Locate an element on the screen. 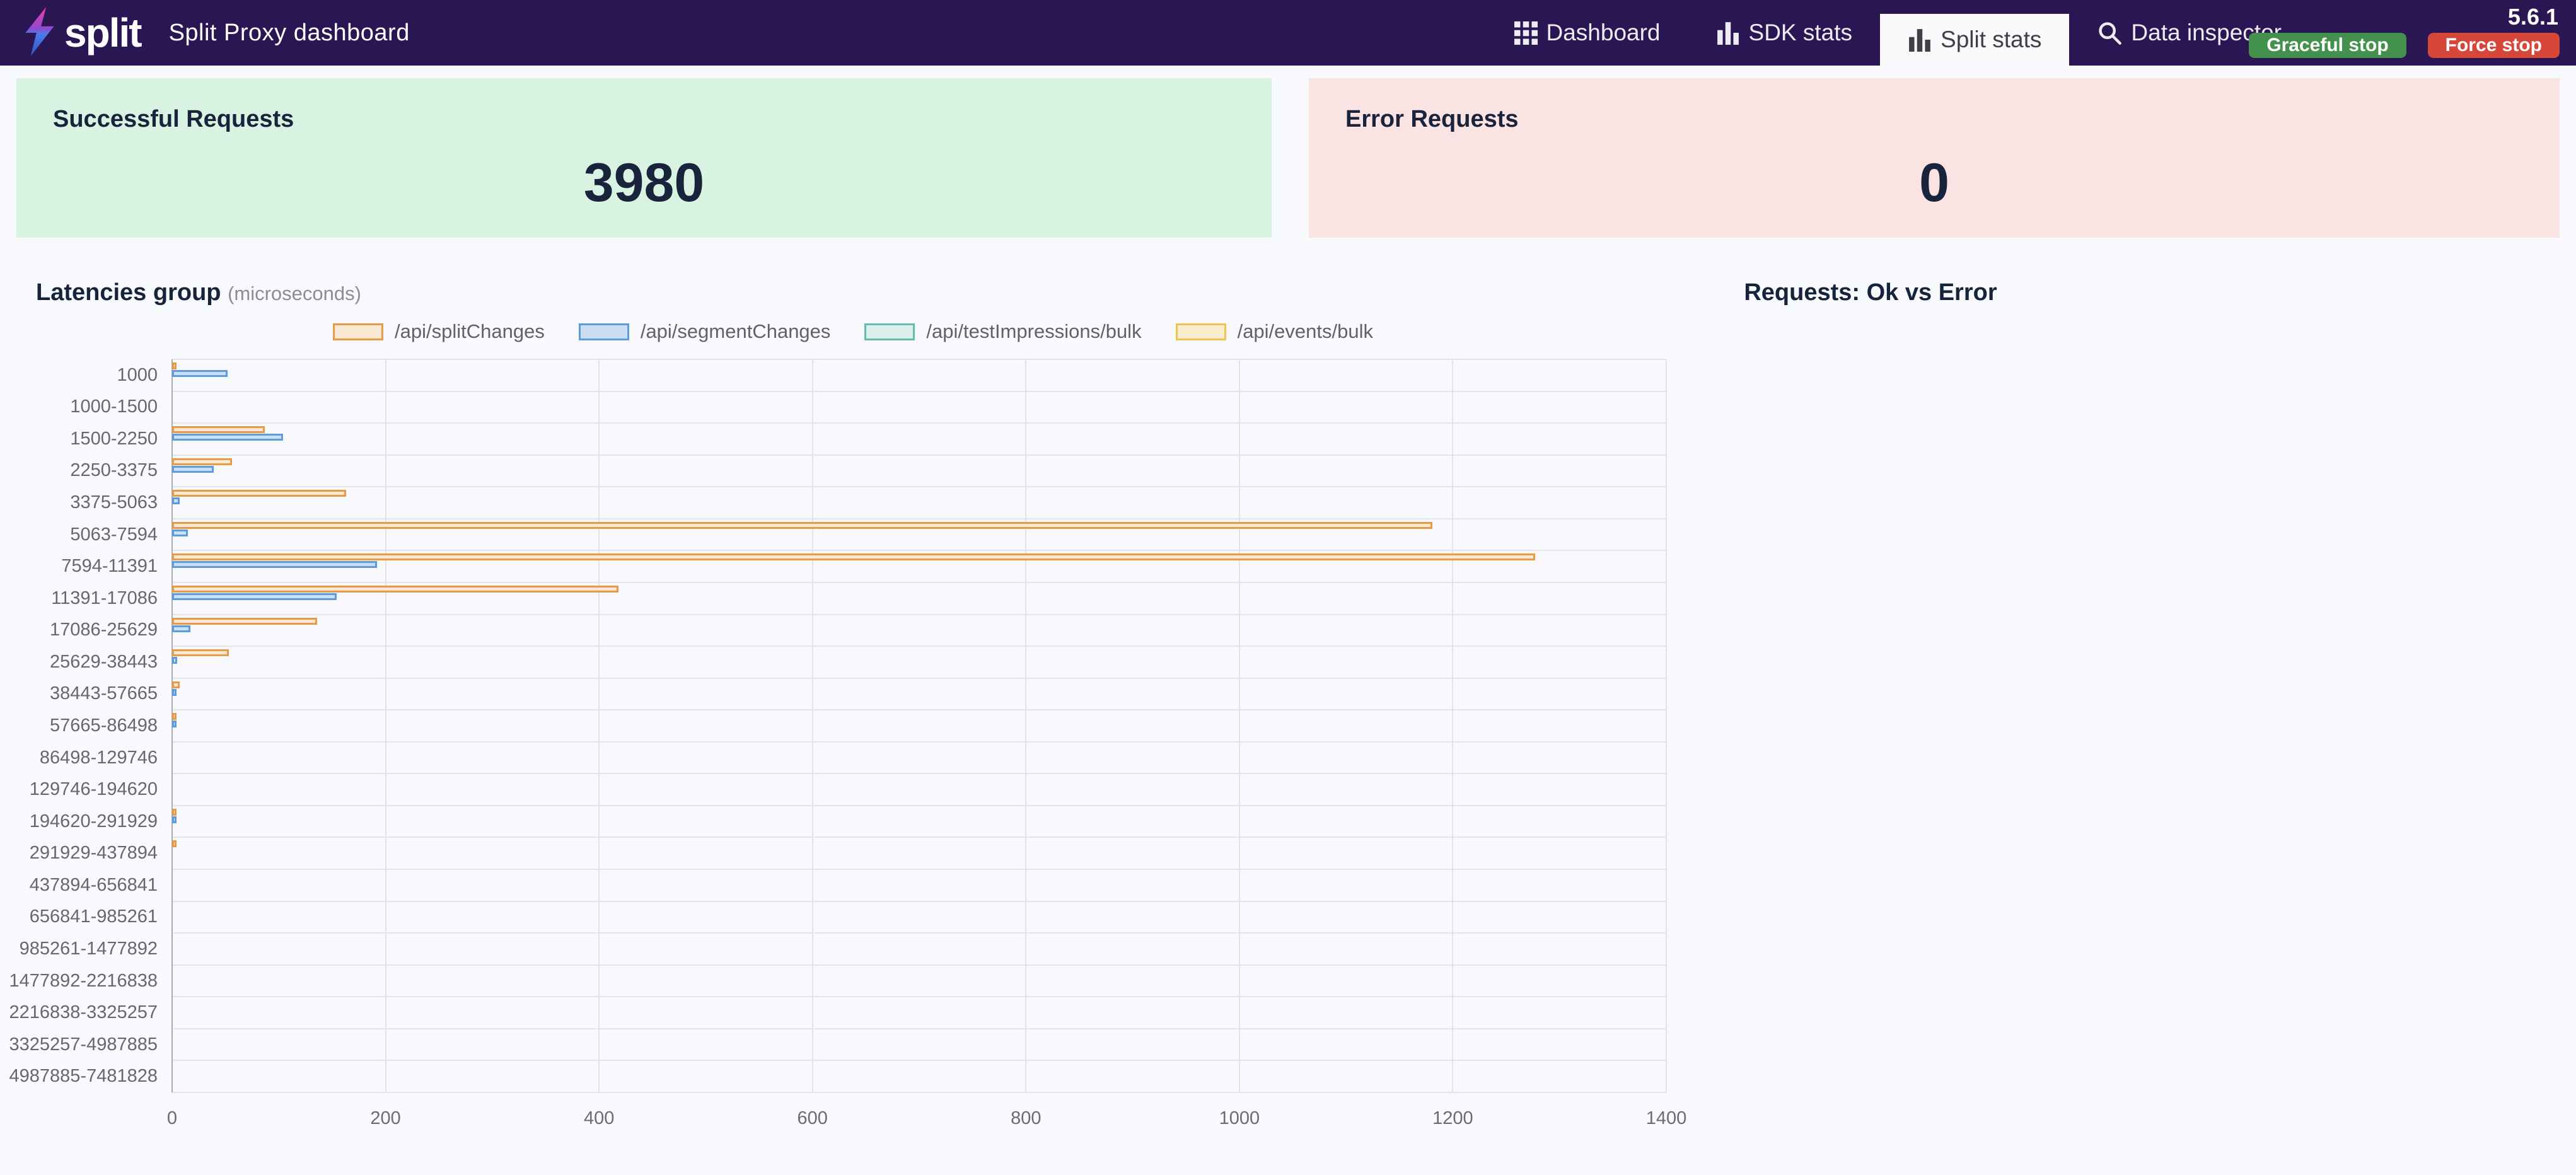 The image size is (2576, 1175). legend-item: /api/events/bulk is located at coordinates (1274, 332).